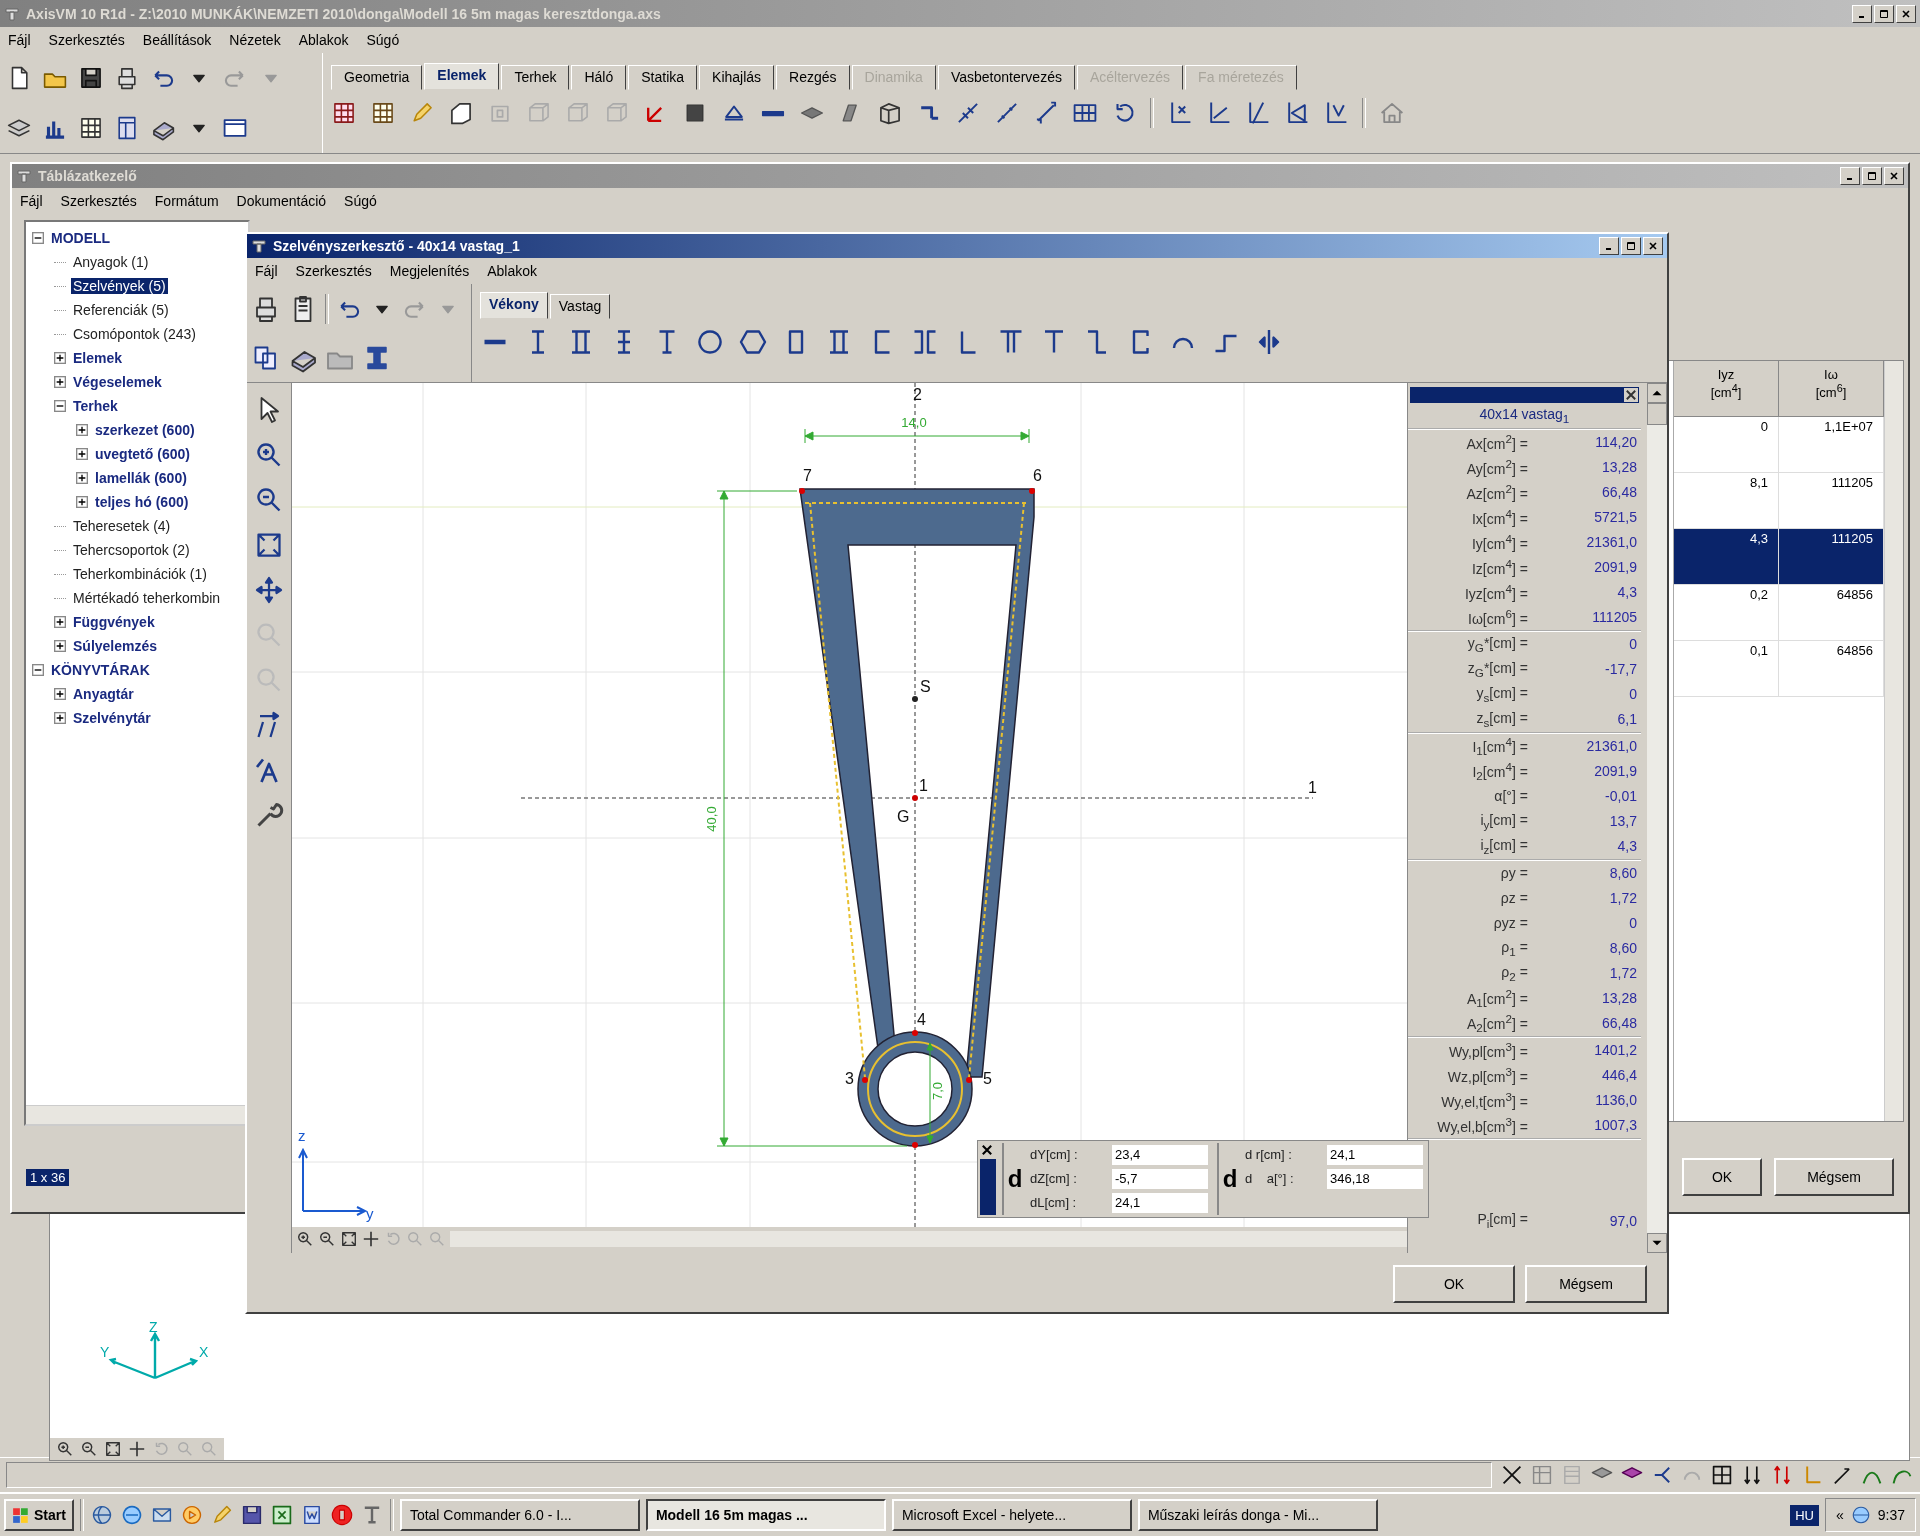 This screenshot has height=1536, width=1920. What do you see at coordinates (98, 358) in the screenshot?
I see `tree-item: Elemek` at bounding box center [98, 358].